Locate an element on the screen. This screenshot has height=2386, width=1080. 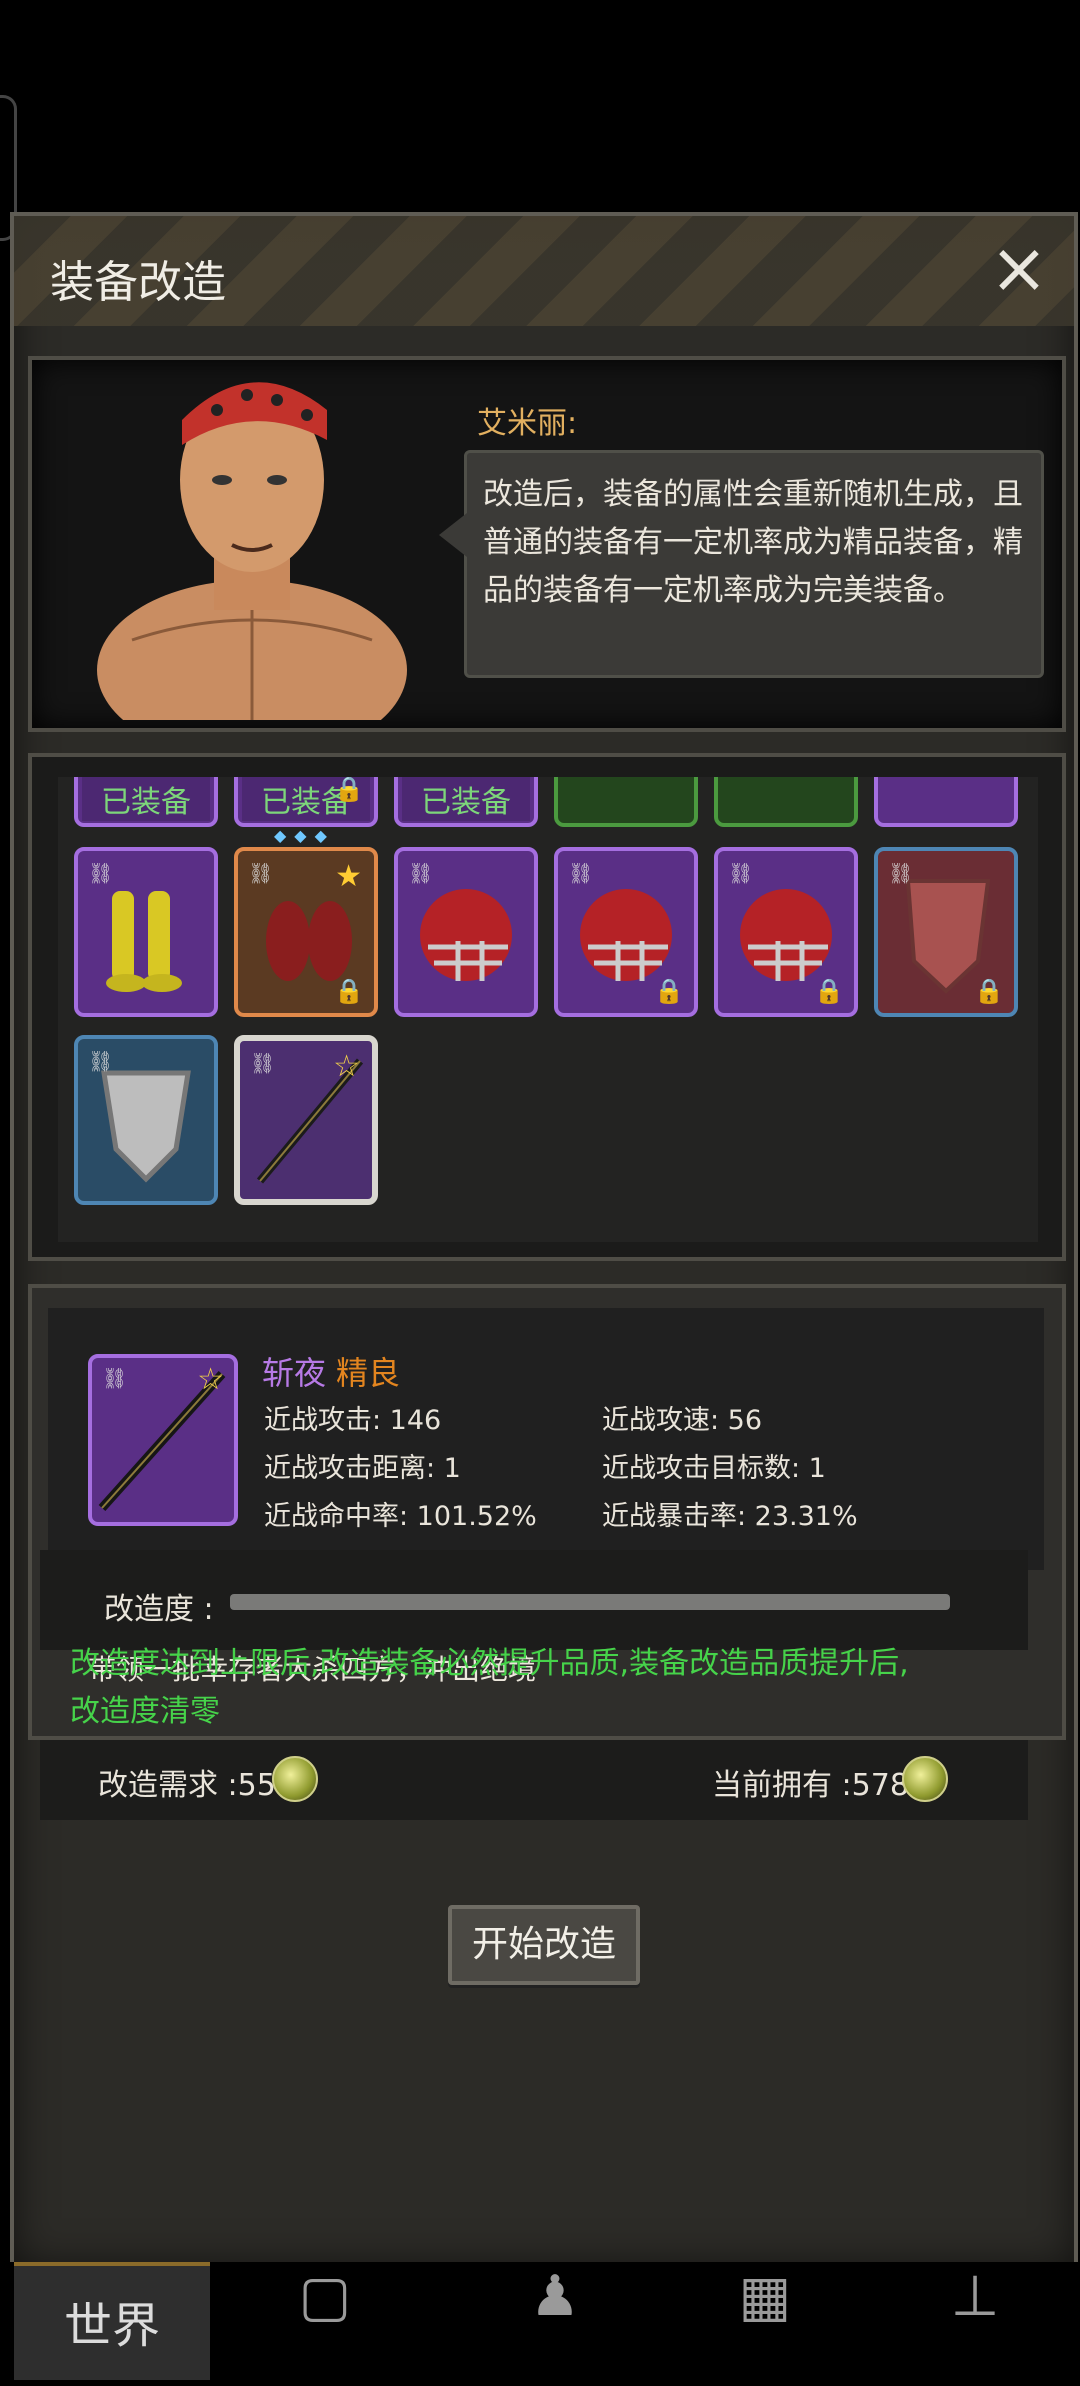
stat-melee-attack: 近战攻击: 146 is located at coordinates (353, 1420).